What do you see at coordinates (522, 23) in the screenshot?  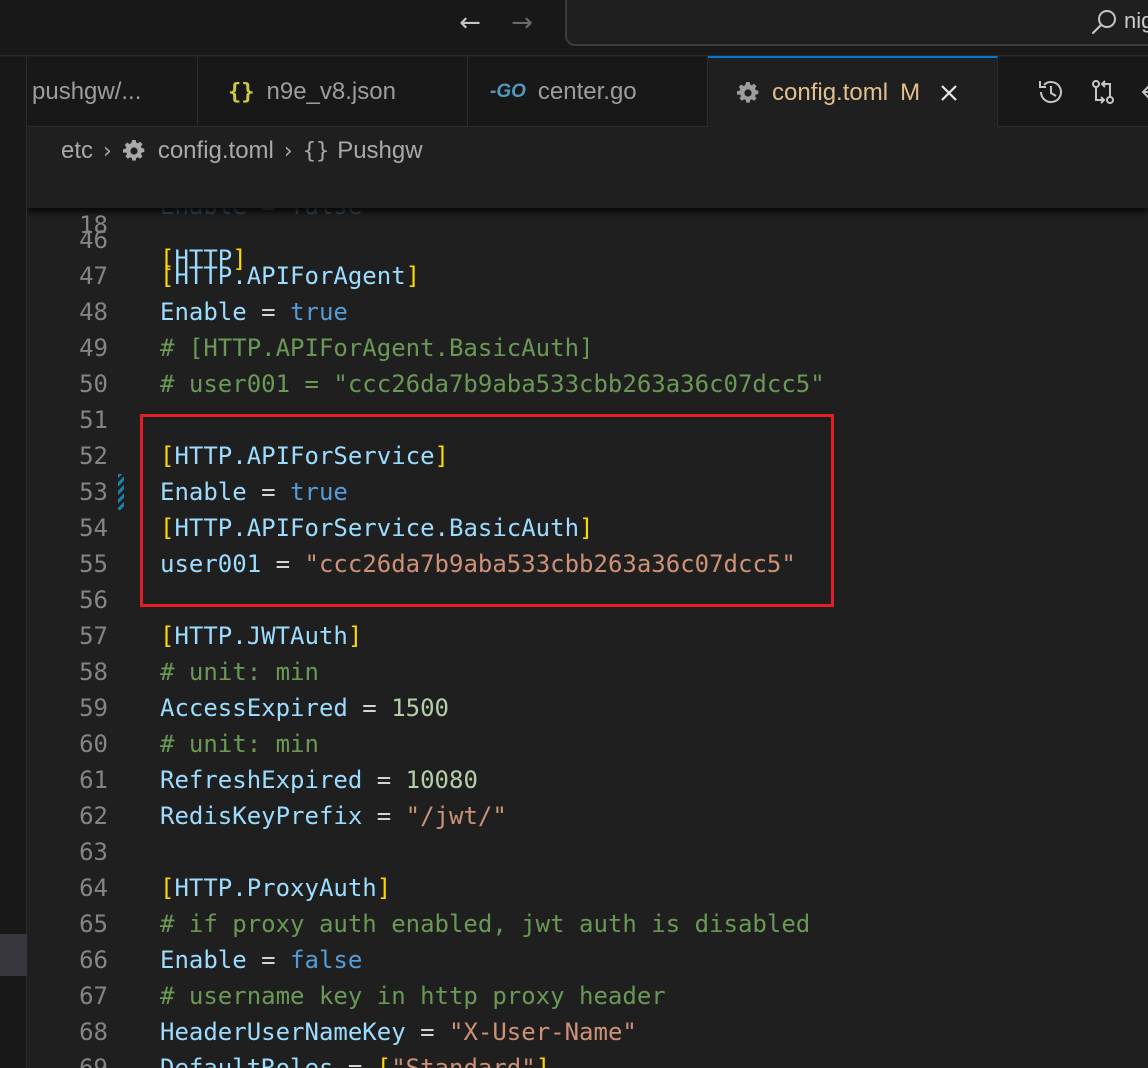 I see `forward-arrow-icon: →` at bounding box center [522, 23].